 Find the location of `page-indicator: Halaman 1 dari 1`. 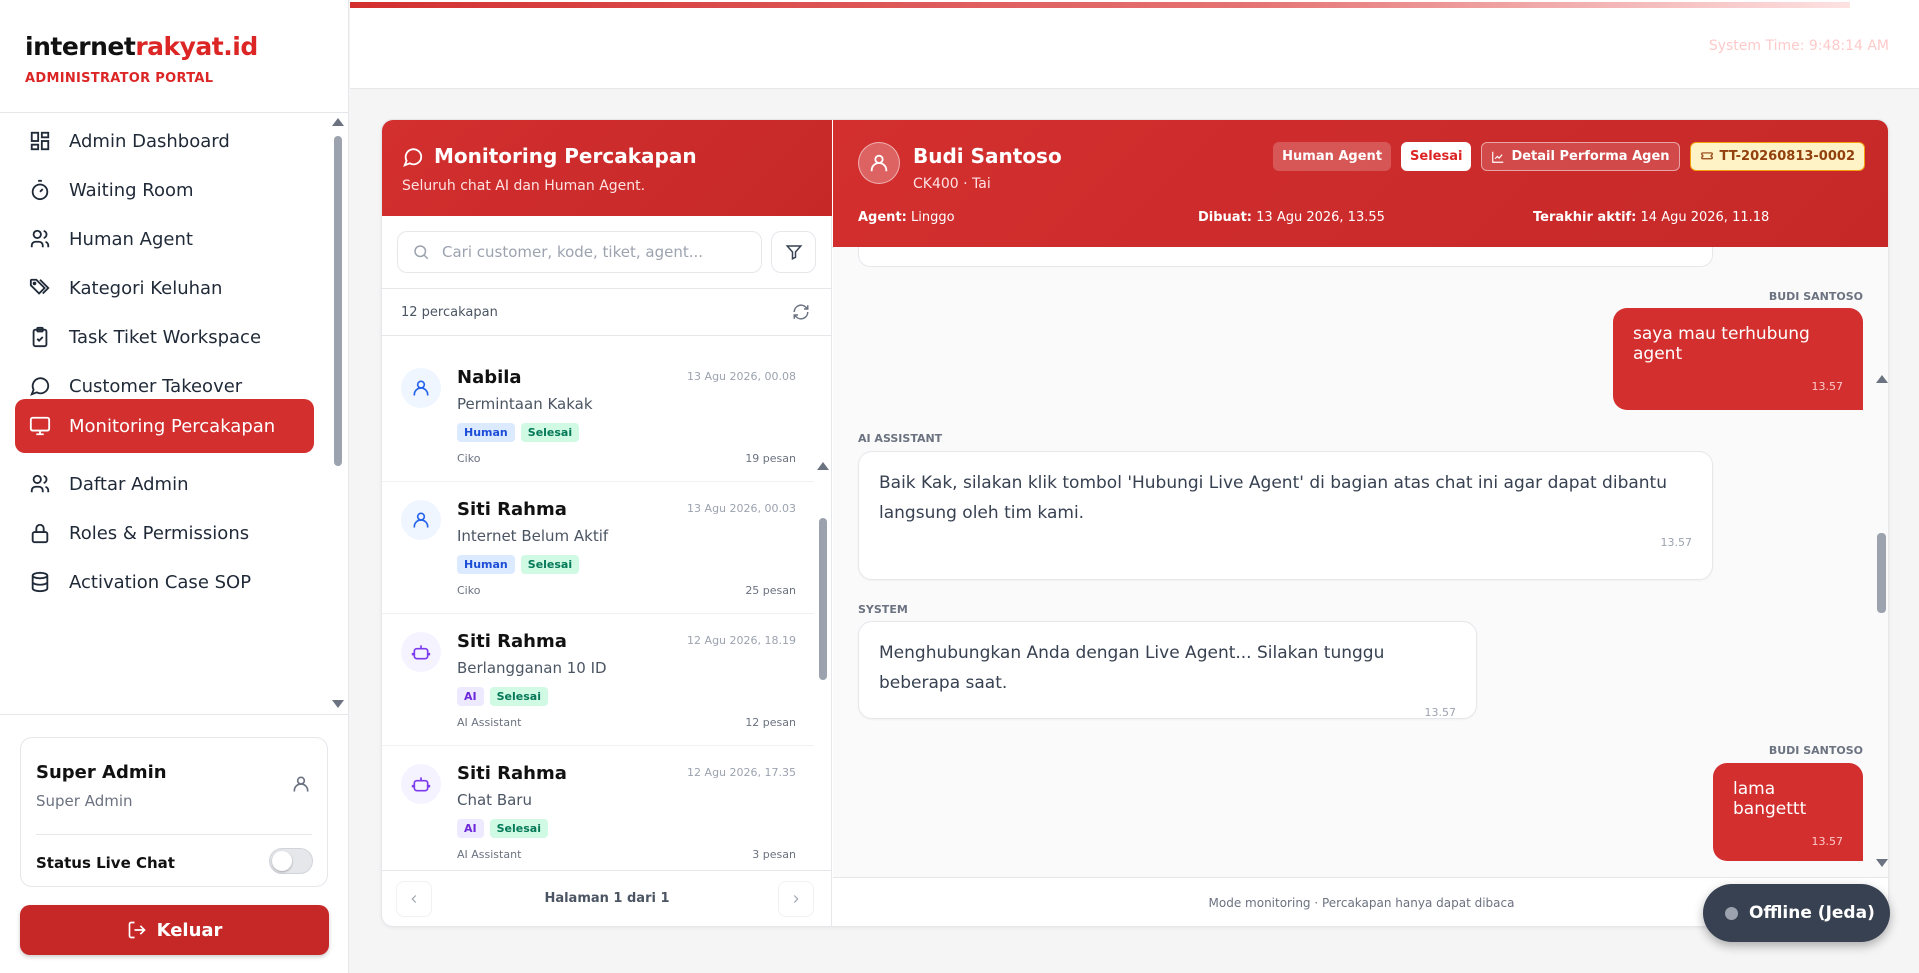

page-indicator: Halaman 1 dari 1 is located at coordinates (607, 898).